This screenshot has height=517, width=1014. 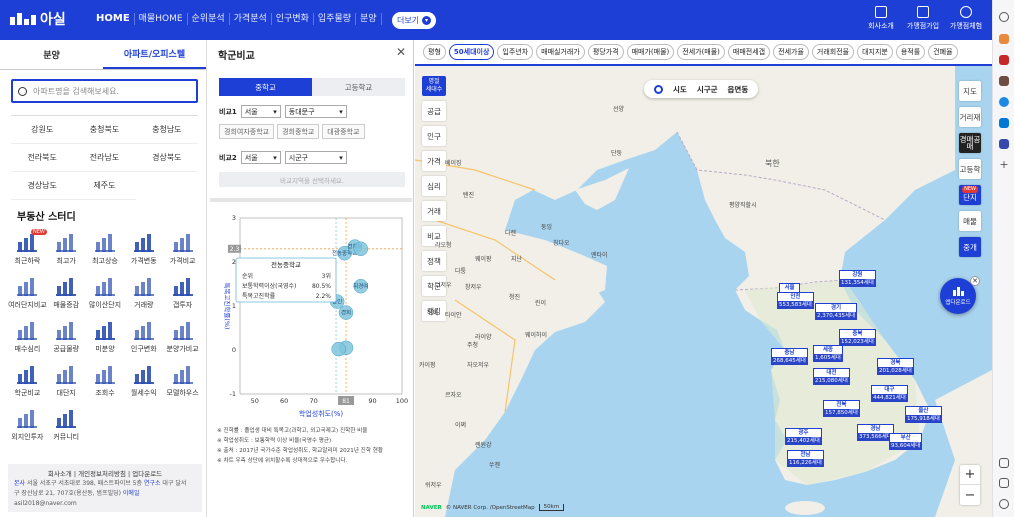 I want to click on region-button: 강원도, so click(x=42, y=130).